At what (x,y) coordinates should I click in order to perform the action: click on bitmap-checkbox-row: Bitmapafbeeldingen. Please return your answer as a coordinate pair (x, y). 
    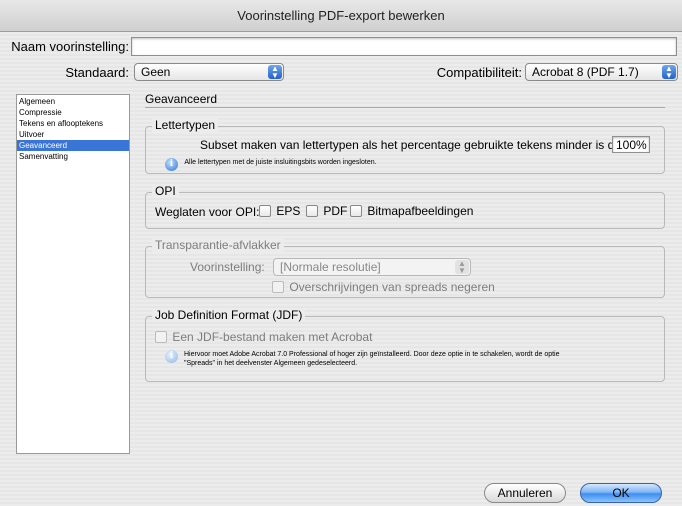
    Looking at the image, I should click on (411, 211).